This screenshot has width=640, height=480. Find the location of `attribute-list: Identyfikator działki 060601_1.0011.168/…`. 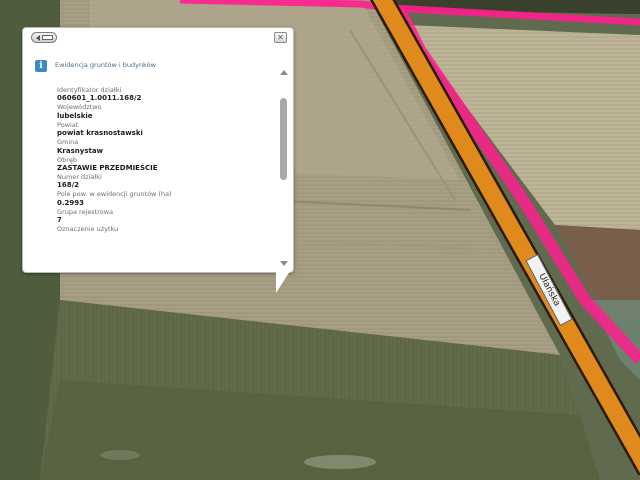

attribute-list: Identyfikator działki 060601_1.0011.168/… is located at coordinates (165, 177).